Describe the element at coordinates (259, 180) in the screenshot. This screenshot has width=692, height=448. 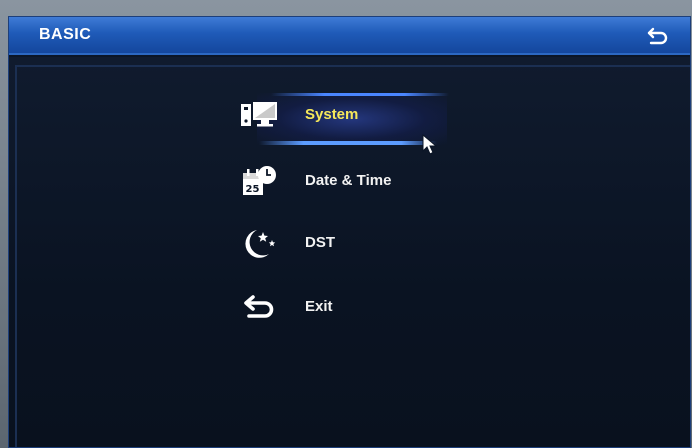
I see `calendar-clock-icon: 25` at that location.